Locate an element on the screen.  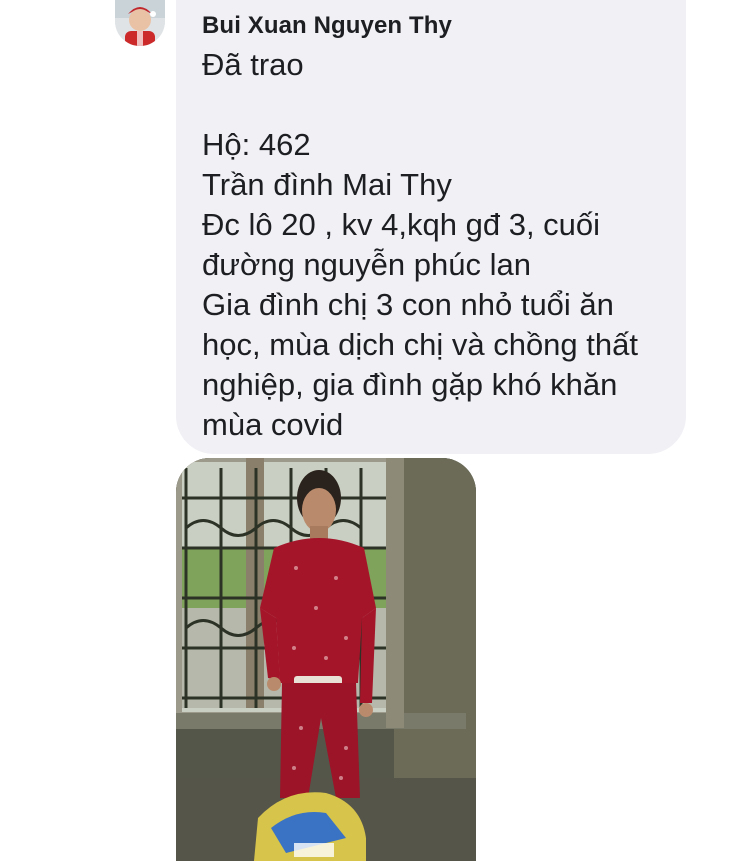
sender-name: Bui Xuan Nguyen Thy is located at coordinates (327, 26).